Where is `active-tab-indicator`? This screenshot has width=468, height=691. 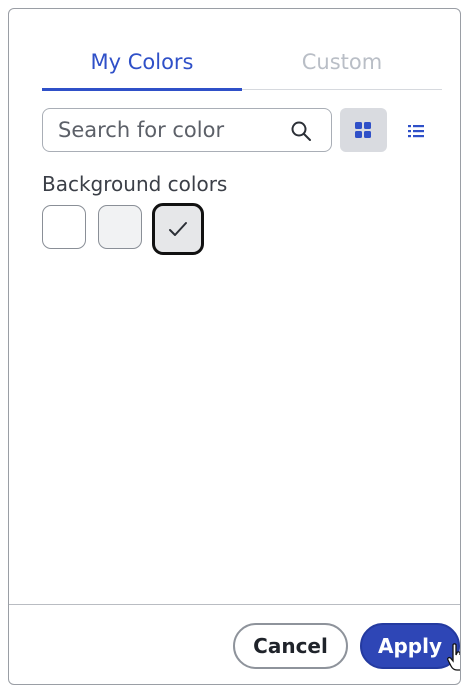
active-tab-indicator is located at coordinates (142, 89).